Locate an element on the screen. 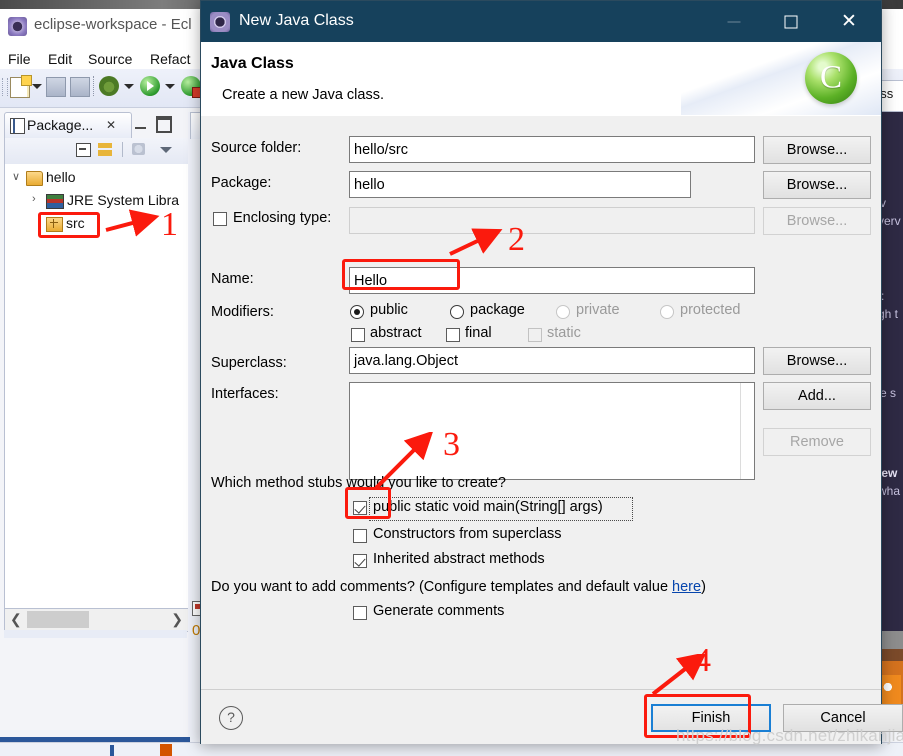  stub-label-main-method: public static void main(String[] args) is located at coordinates (488, 507).